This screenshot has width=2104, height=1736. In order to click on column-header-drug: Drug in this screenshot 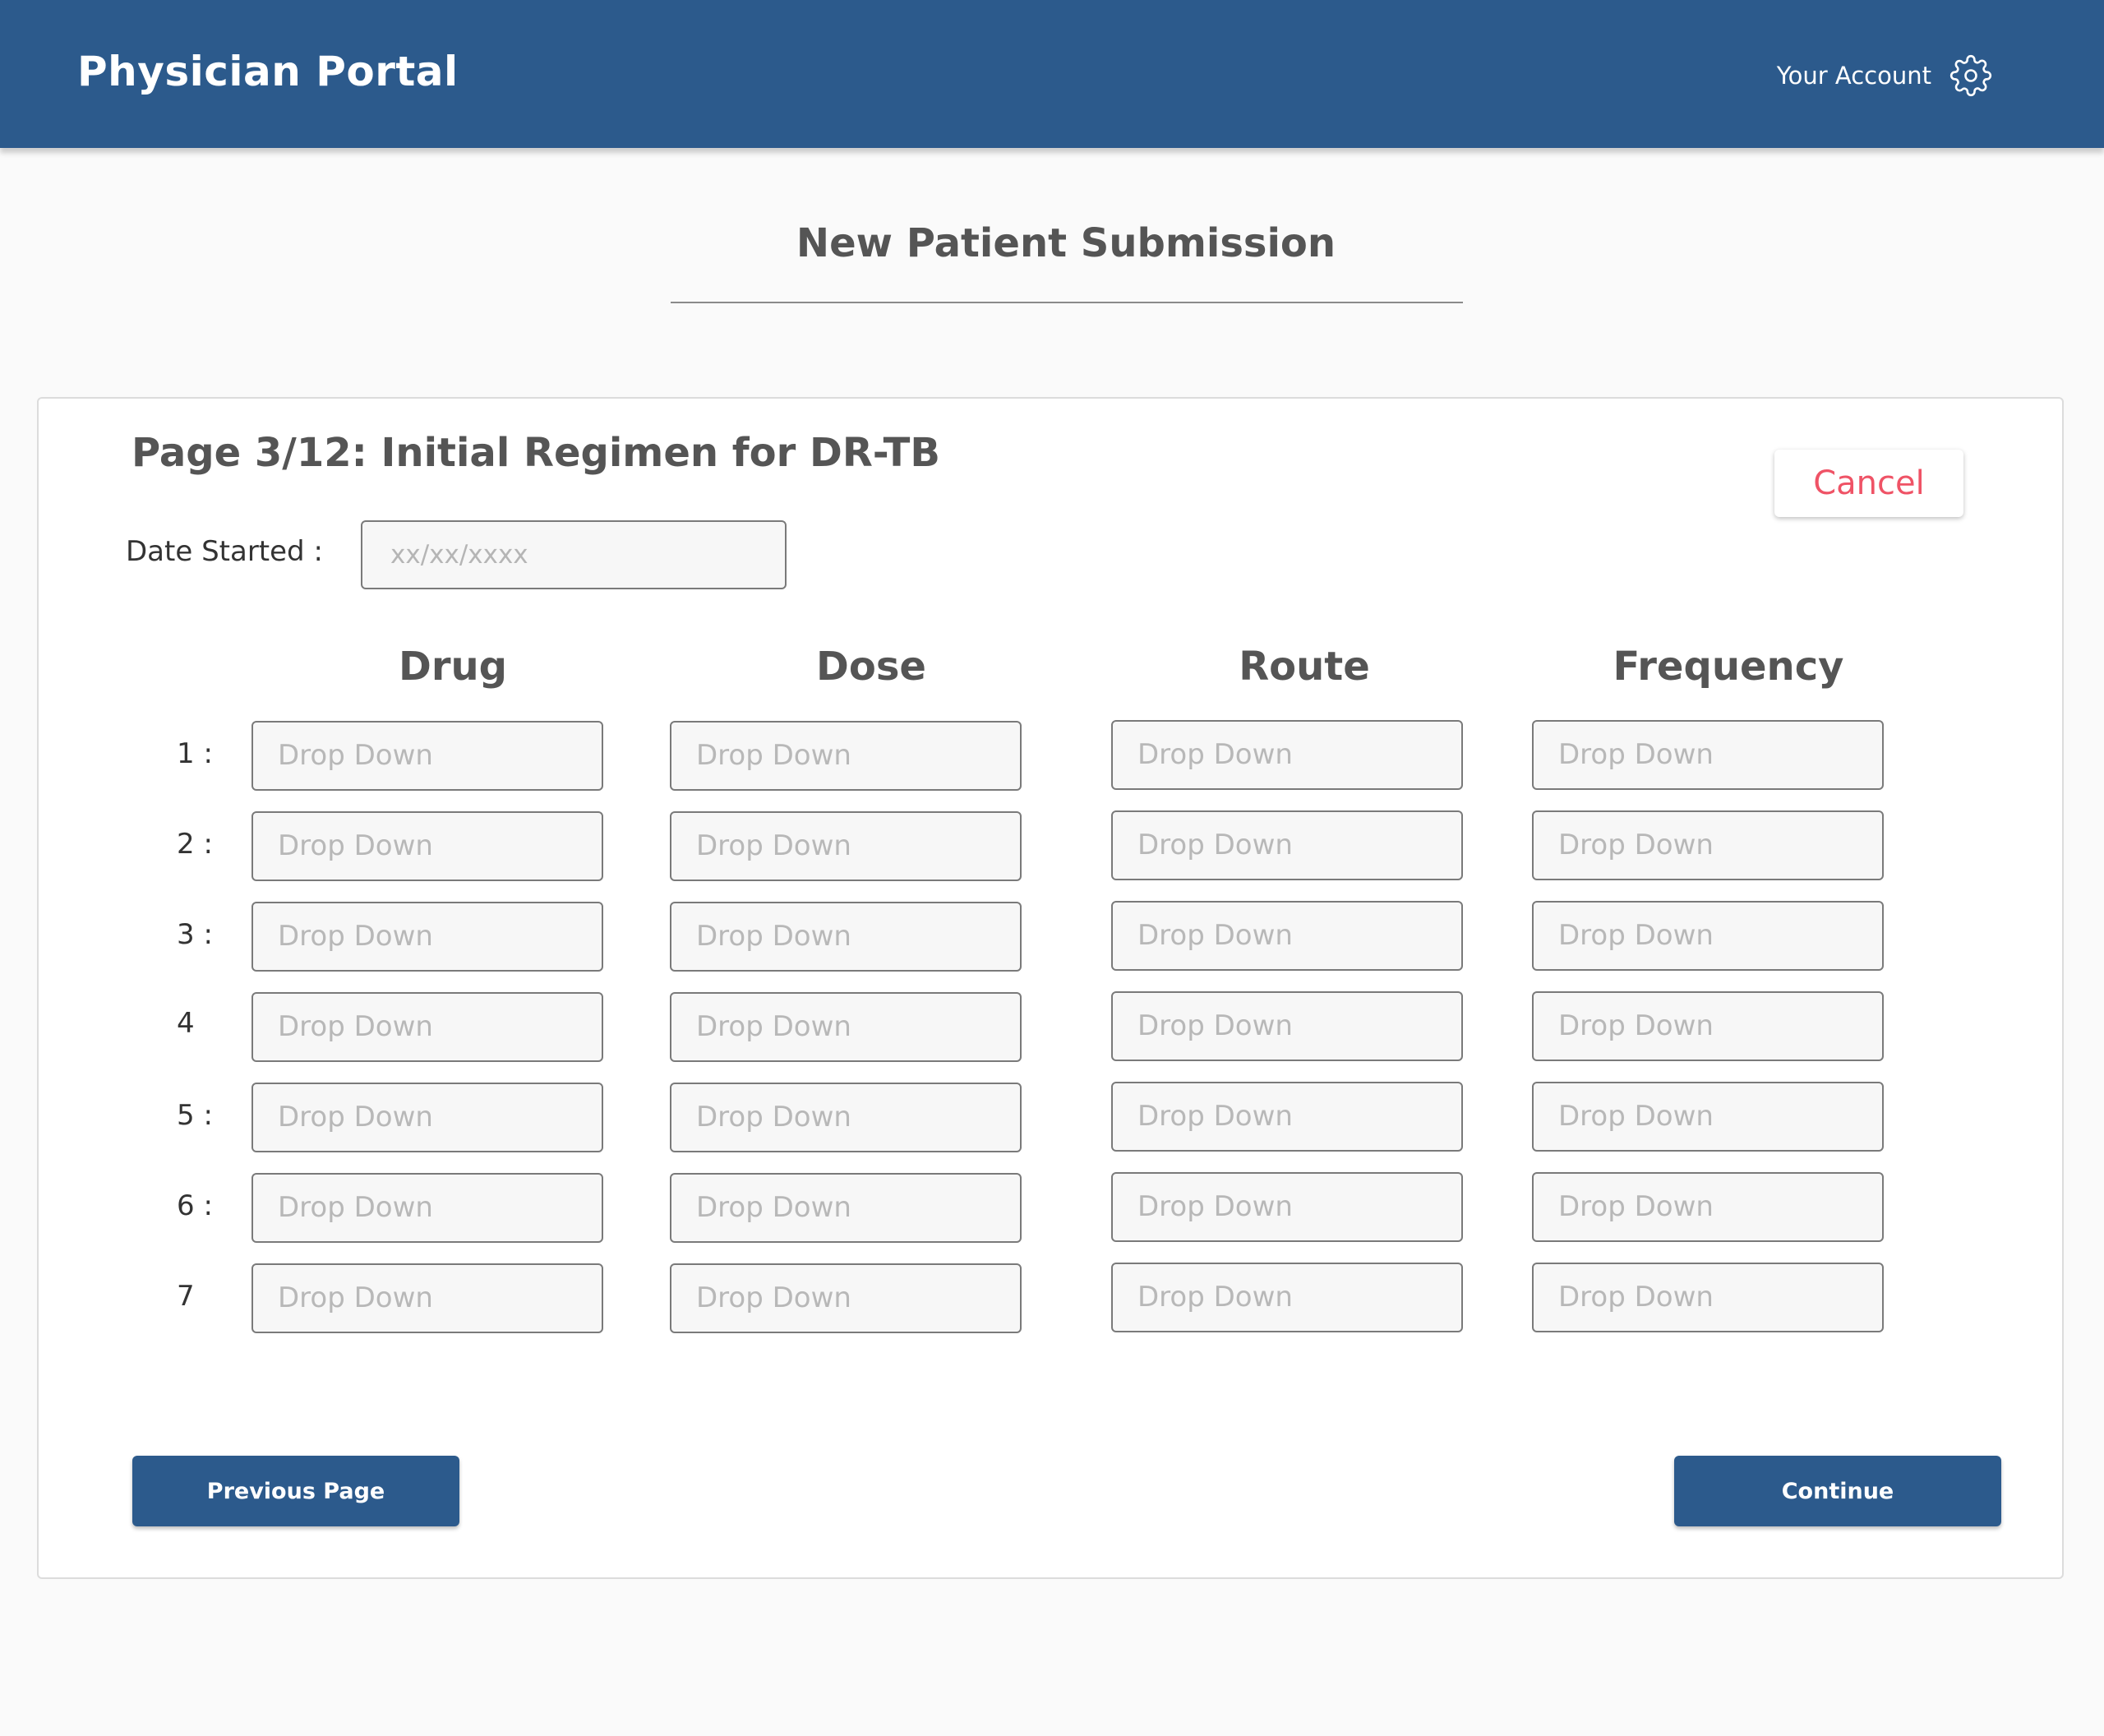, I will do `click(453, 667)`.